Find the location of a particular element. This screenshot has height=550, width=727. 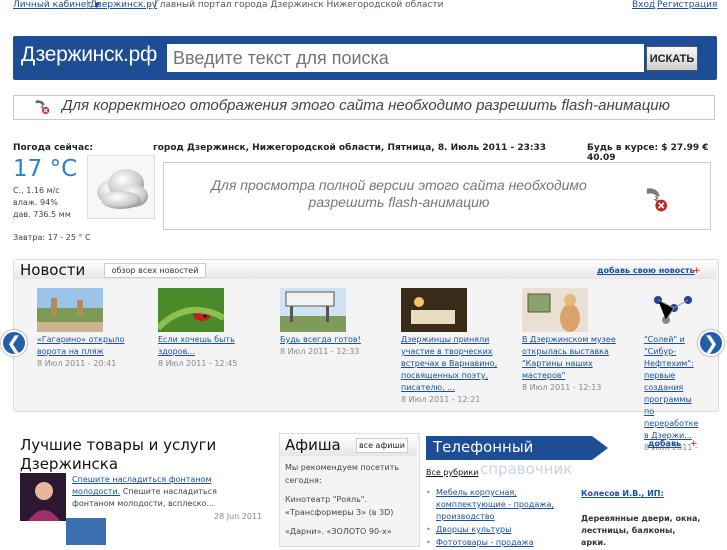

afisha-event: «Дарни». «ЗОЛОТО 90-х» is located at coordinates (347, 531).